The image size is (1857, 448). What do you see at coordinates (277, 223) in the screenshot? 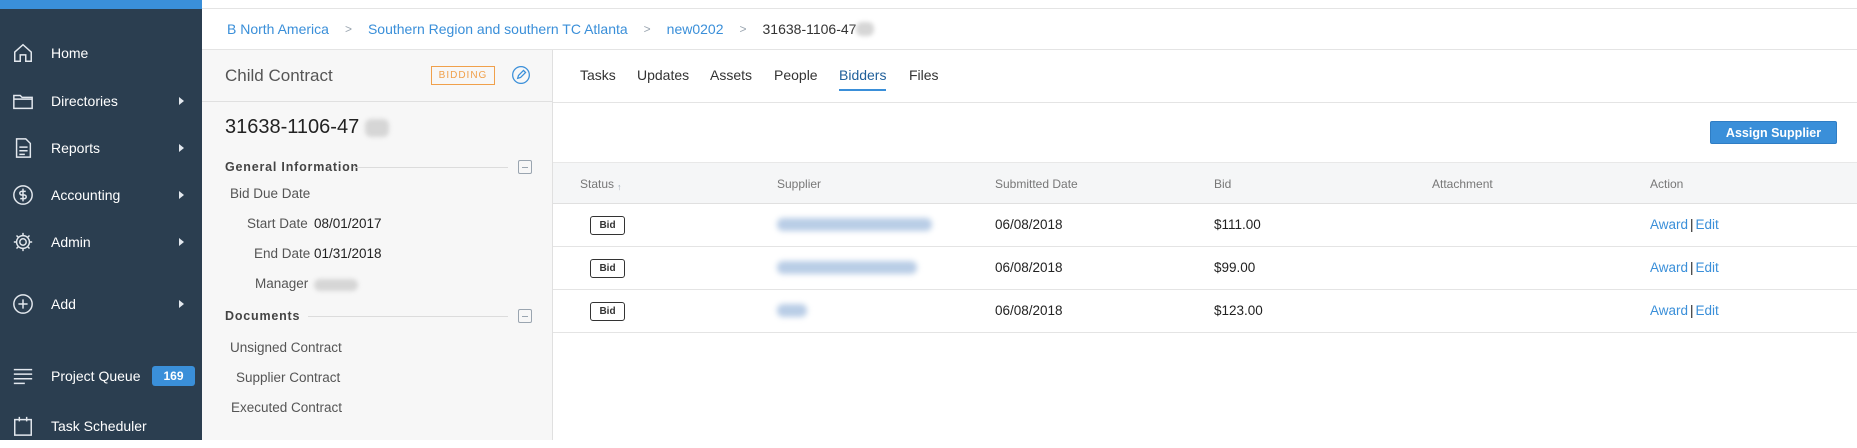
I see `start-date-label: Start Date` at bounding box center [277, 223].